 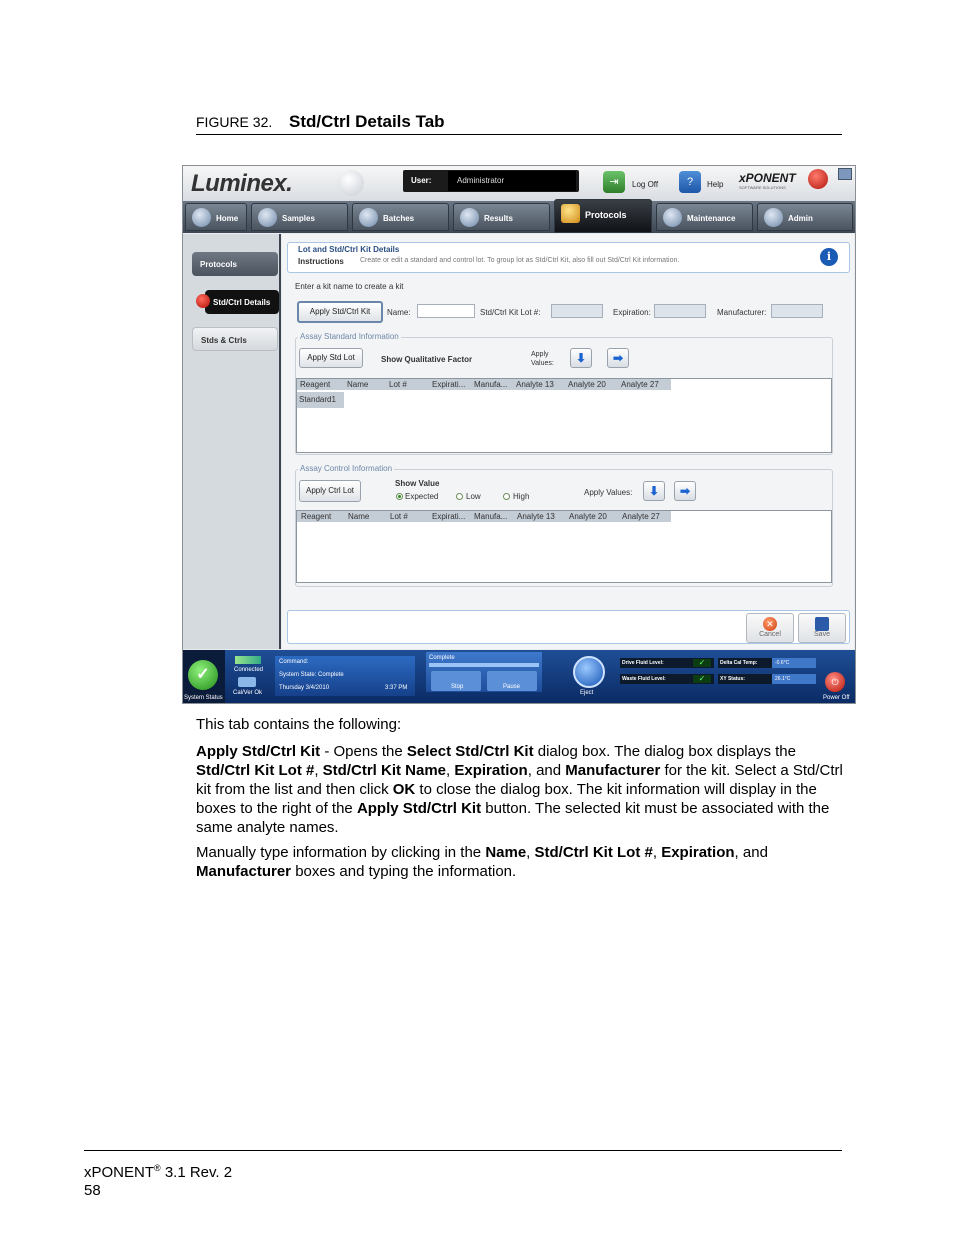 What do you see at coordinates (330, 491) in the screenshot?
I see `apply-ctrl-lot-button: Apply Ctrl Lot` at bounding box center [330, 491].